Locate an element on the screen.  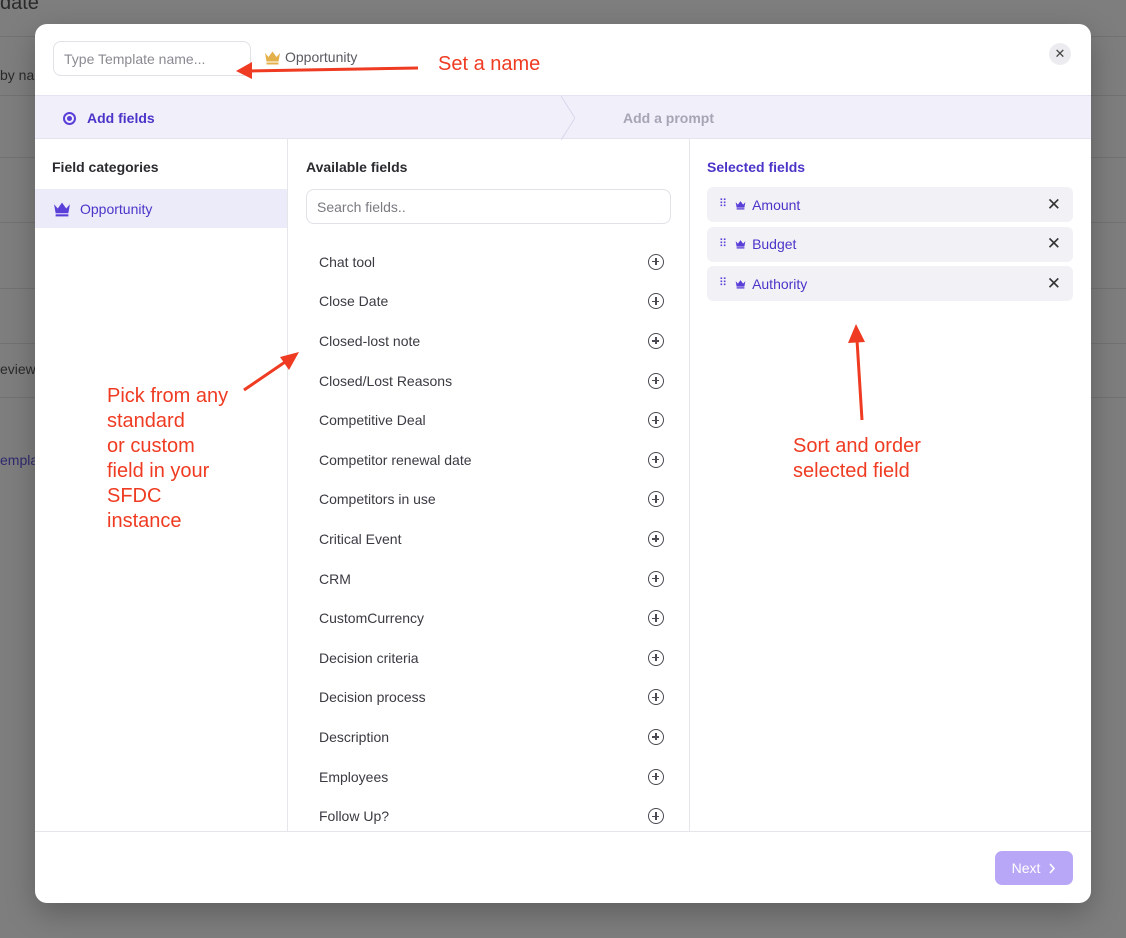
available-field-row: Employees is located at coordinates (488, 777).